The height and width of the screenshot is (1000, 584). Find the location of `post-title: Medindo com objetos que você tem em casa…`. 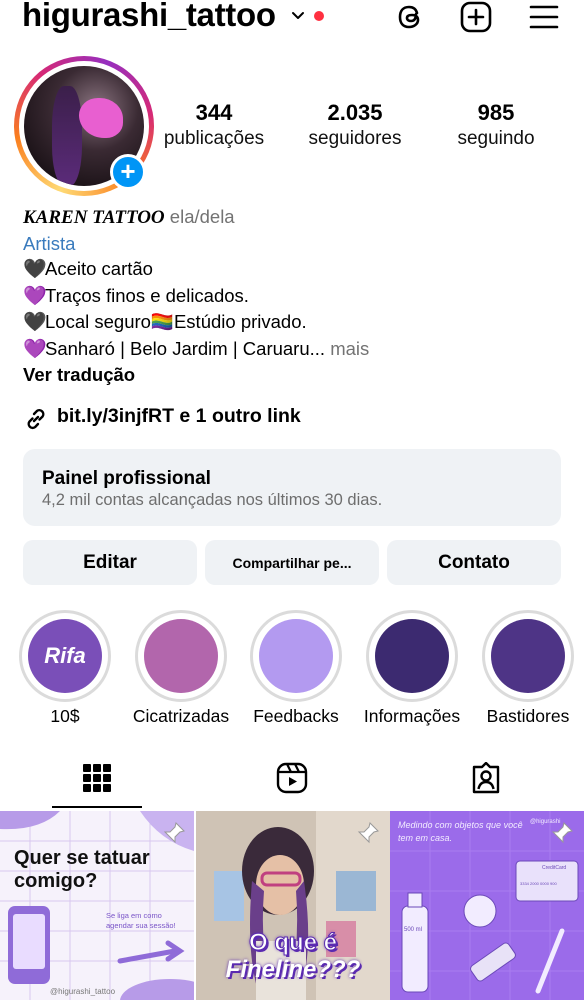

post-title: Medindo com objetos que você tem em casa… is located at coordinates (460, 831).